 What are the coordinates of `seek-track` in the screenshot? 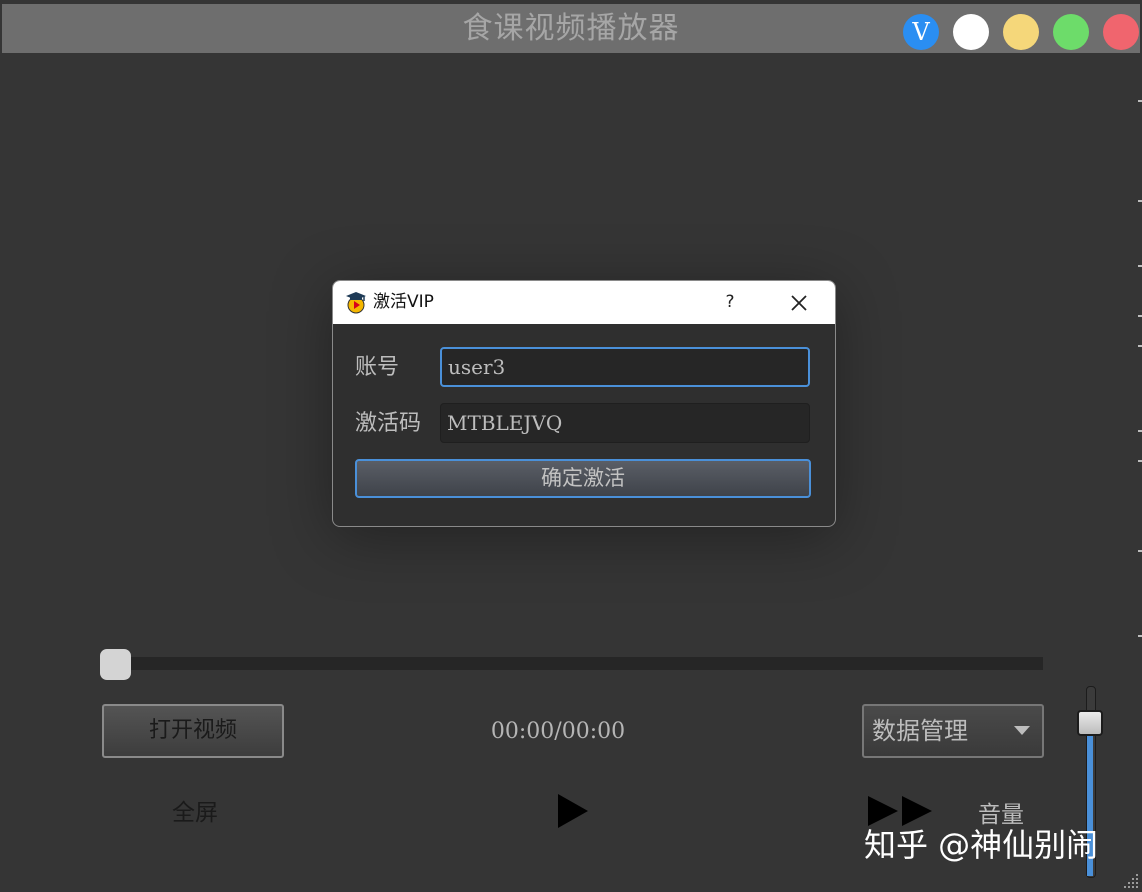 It's located at (577, 663).